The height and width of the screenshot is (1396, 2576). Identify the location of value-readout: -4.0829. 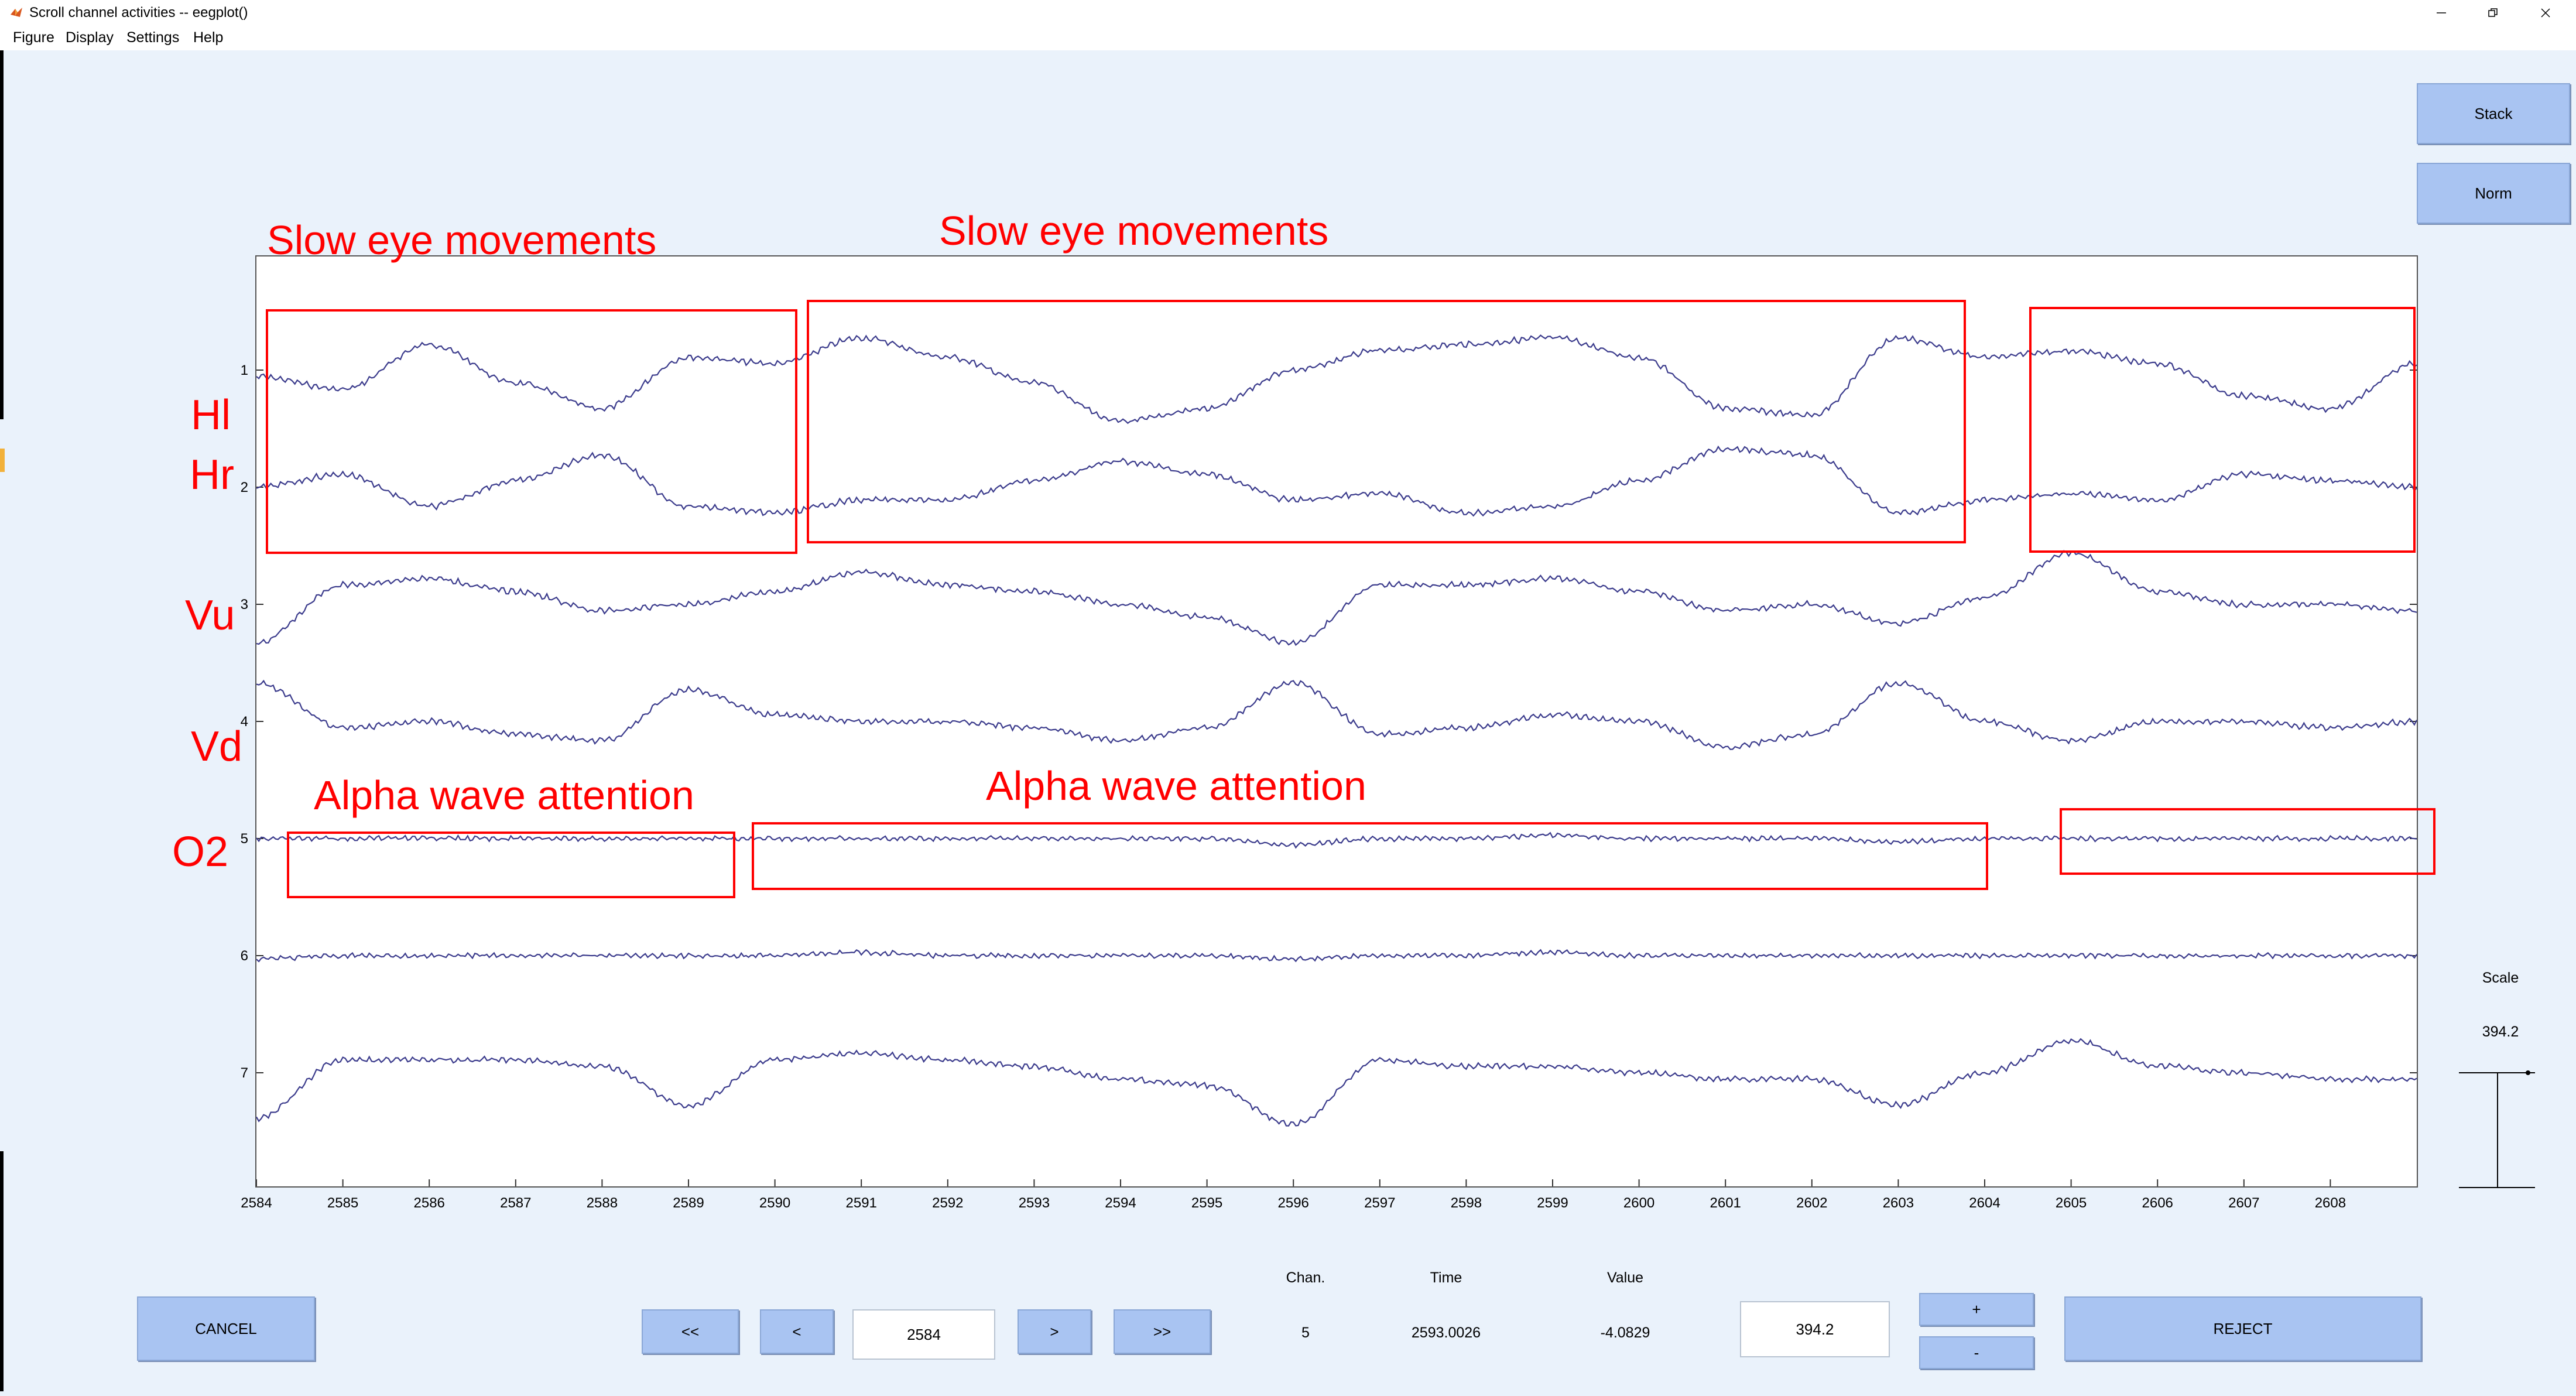
(1625, 1333).